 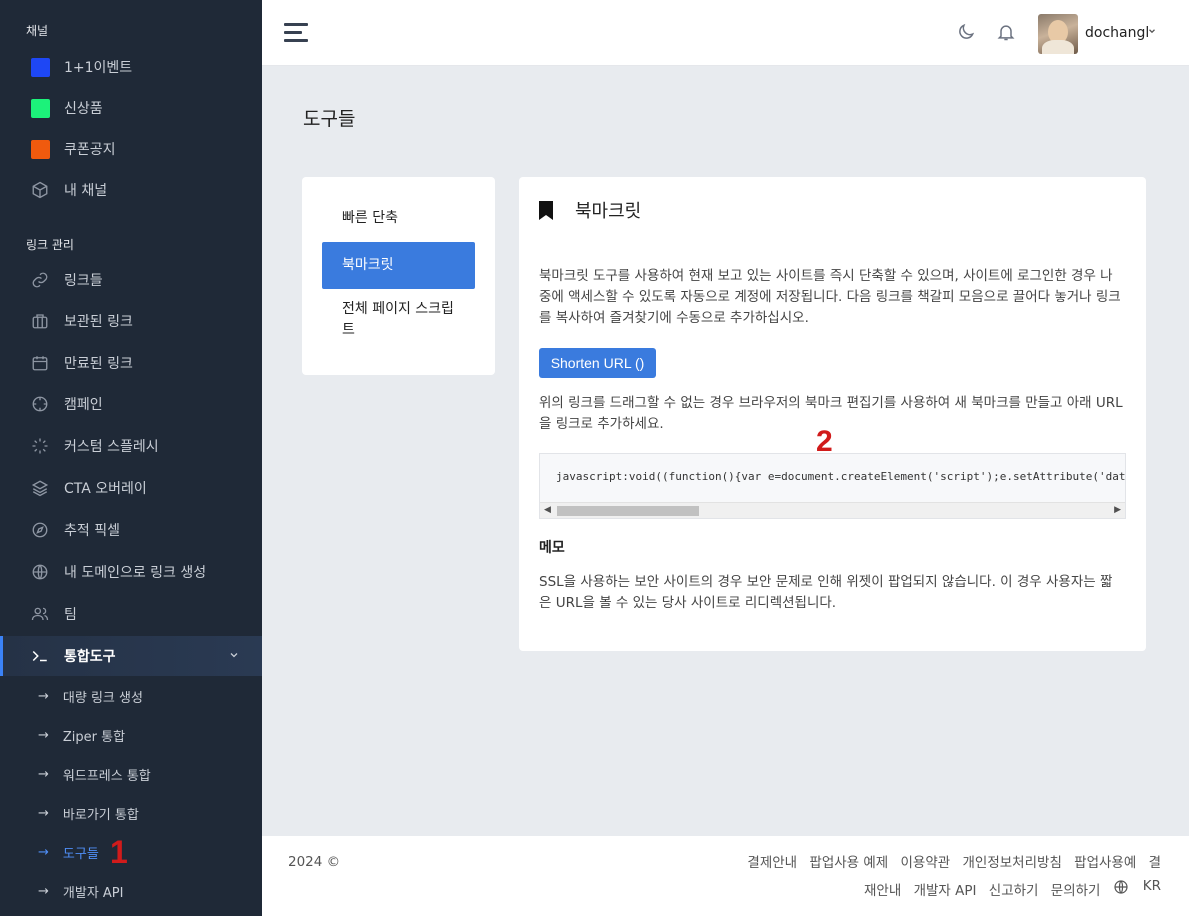 I want to click on scroll-right-icon: ▶, so click(x=1117, y=510).